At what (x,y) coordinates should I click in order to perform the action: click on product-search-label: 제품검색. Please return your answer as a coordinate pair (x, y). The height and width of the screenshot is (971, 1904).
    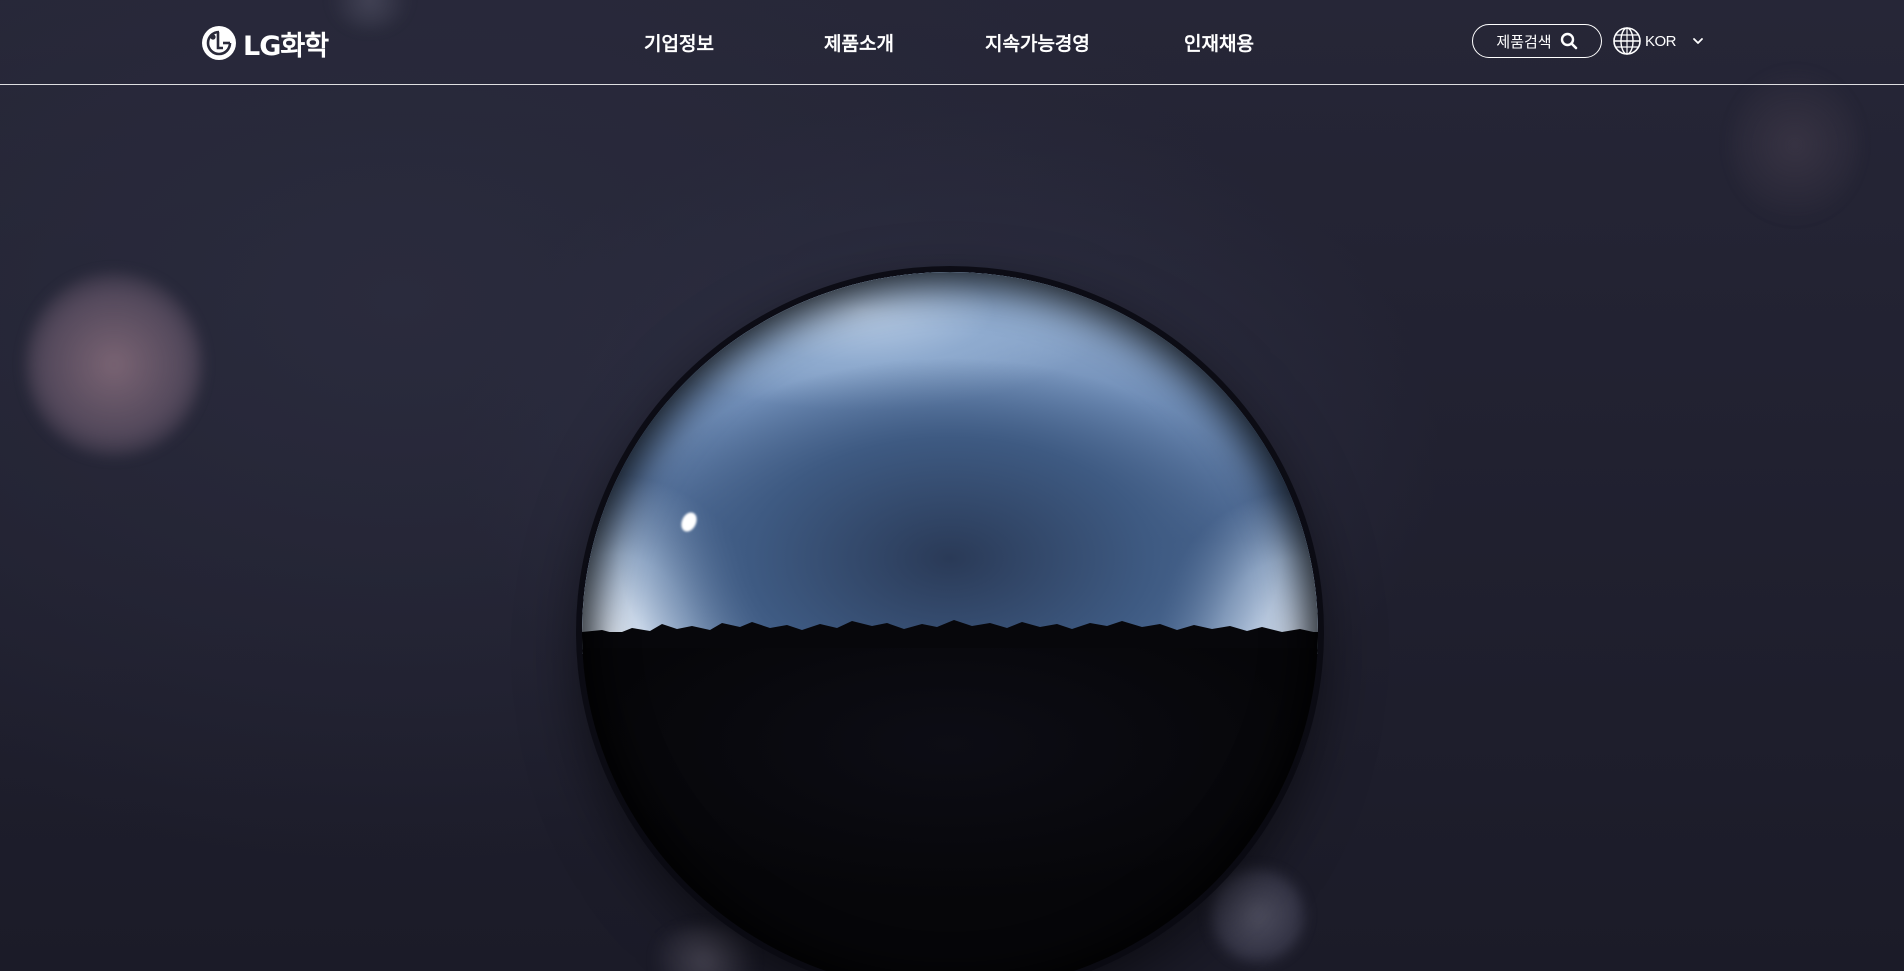
    Looking at the image, I should click on (1524, 41).